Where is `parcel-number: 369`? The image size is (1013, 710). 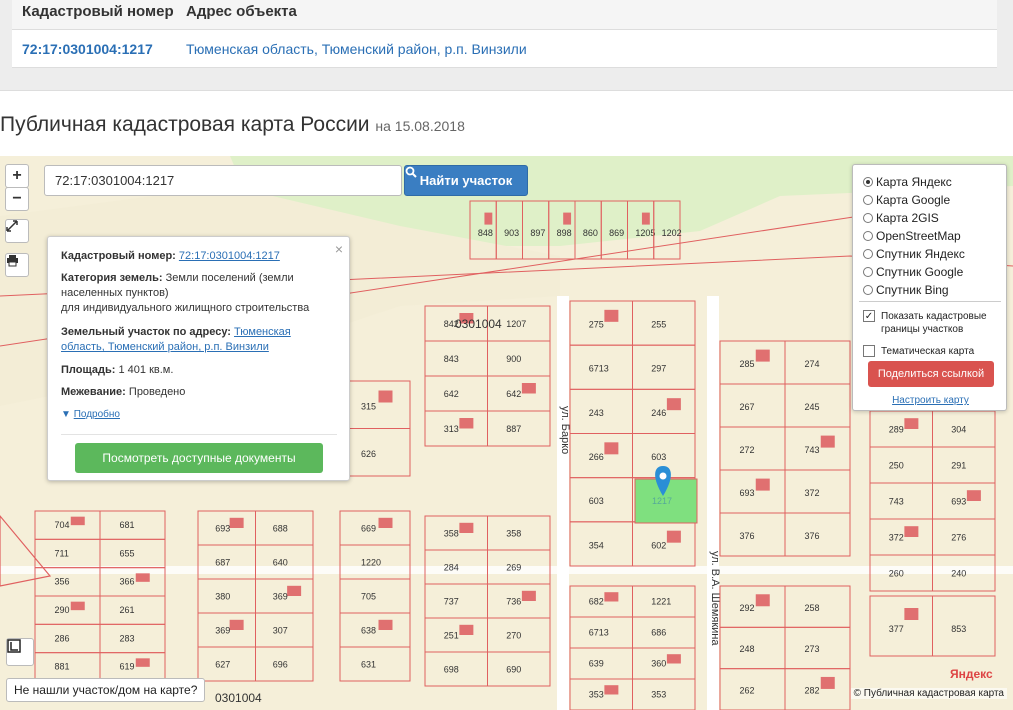 parcel-number: 369 is located at coordinates (222, 630).